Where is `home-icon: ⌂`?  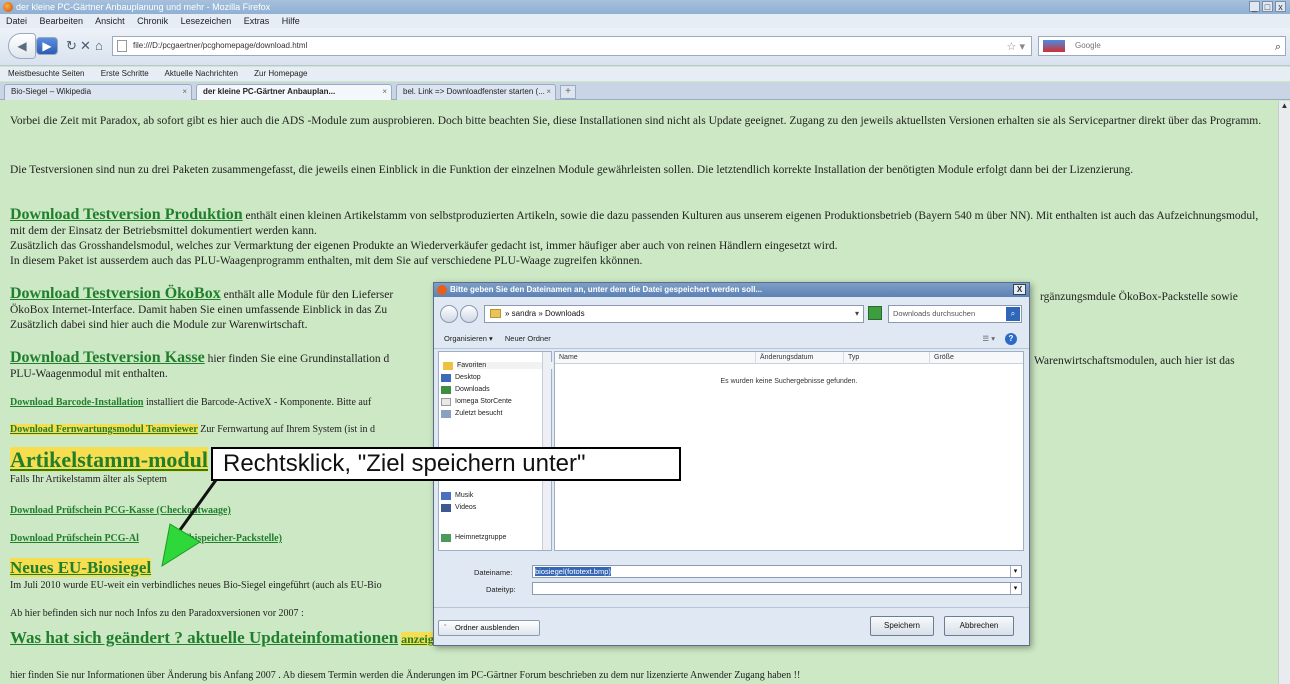 home-icon: ⌂ is located at coordinates (99, 45).